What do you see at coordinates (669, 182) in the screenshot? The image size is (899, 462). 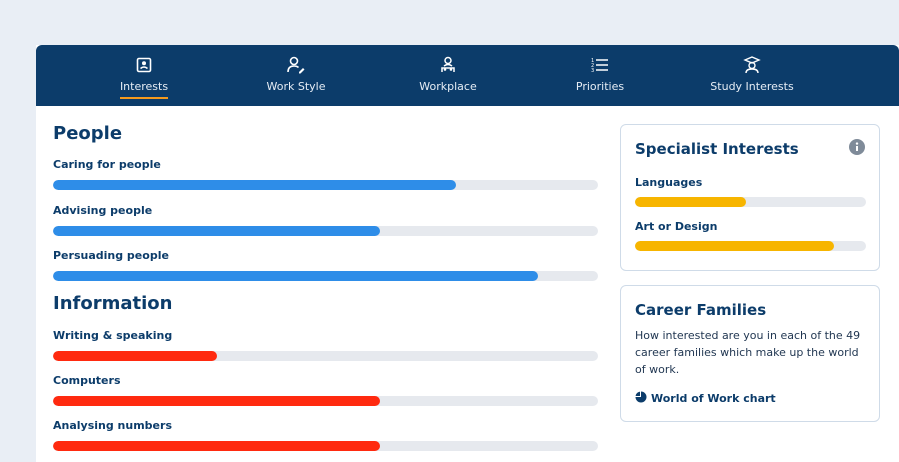 I see `specialist-label: Languages` at bounding box center [669, 182].